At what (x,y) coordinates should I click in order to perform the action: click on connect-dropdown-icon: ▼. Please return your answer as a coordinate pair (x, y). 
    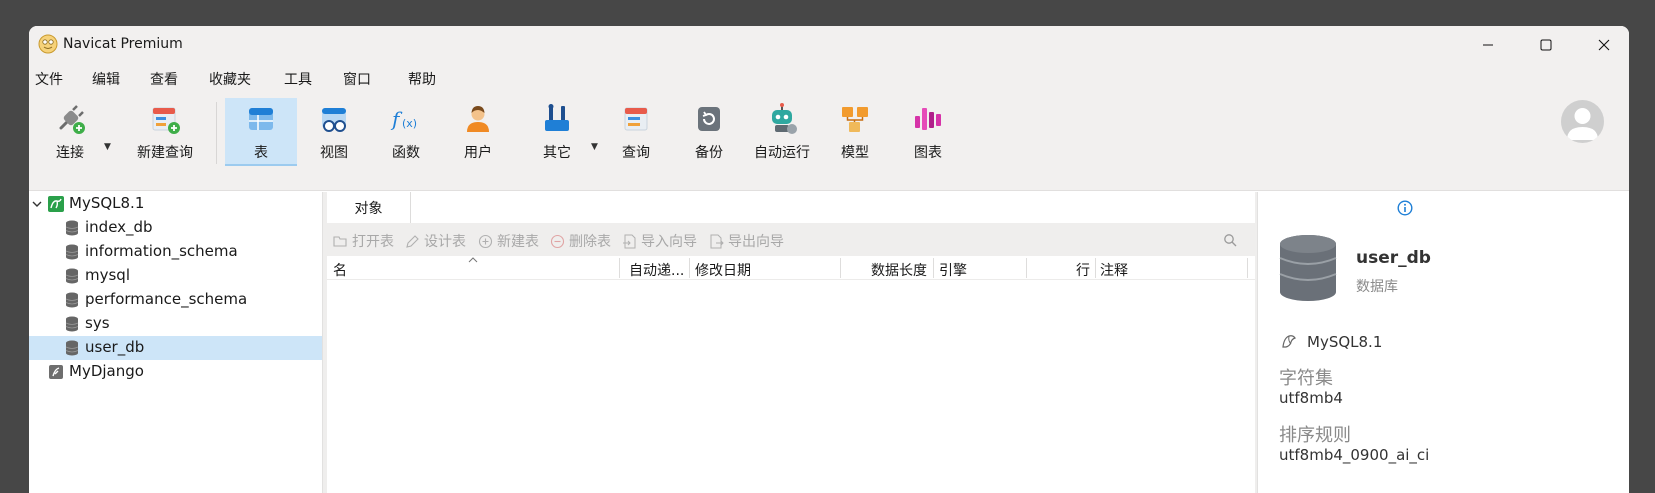
    Looking at the image, I should click on (107, 147).